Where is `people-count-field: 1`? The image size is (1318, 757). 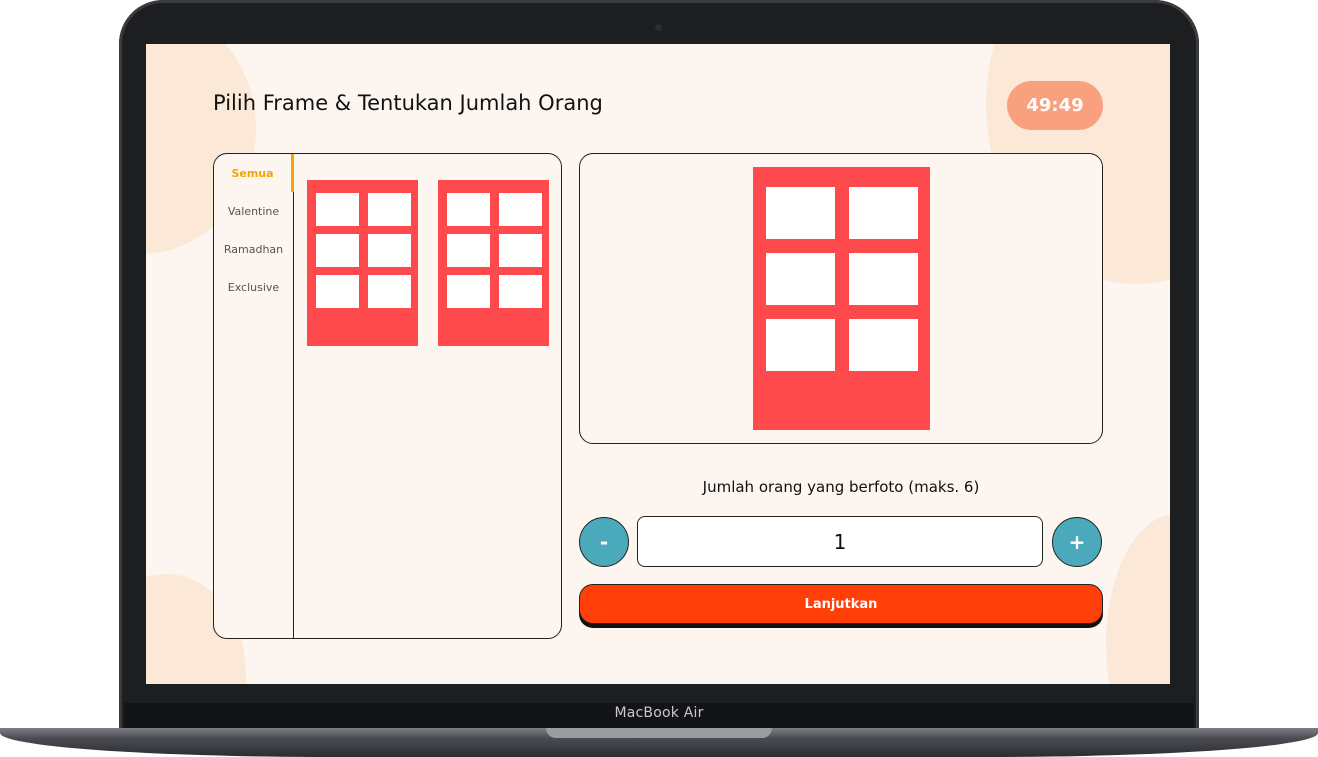
people-count-field: 1 is located at coordinates (840, 541).